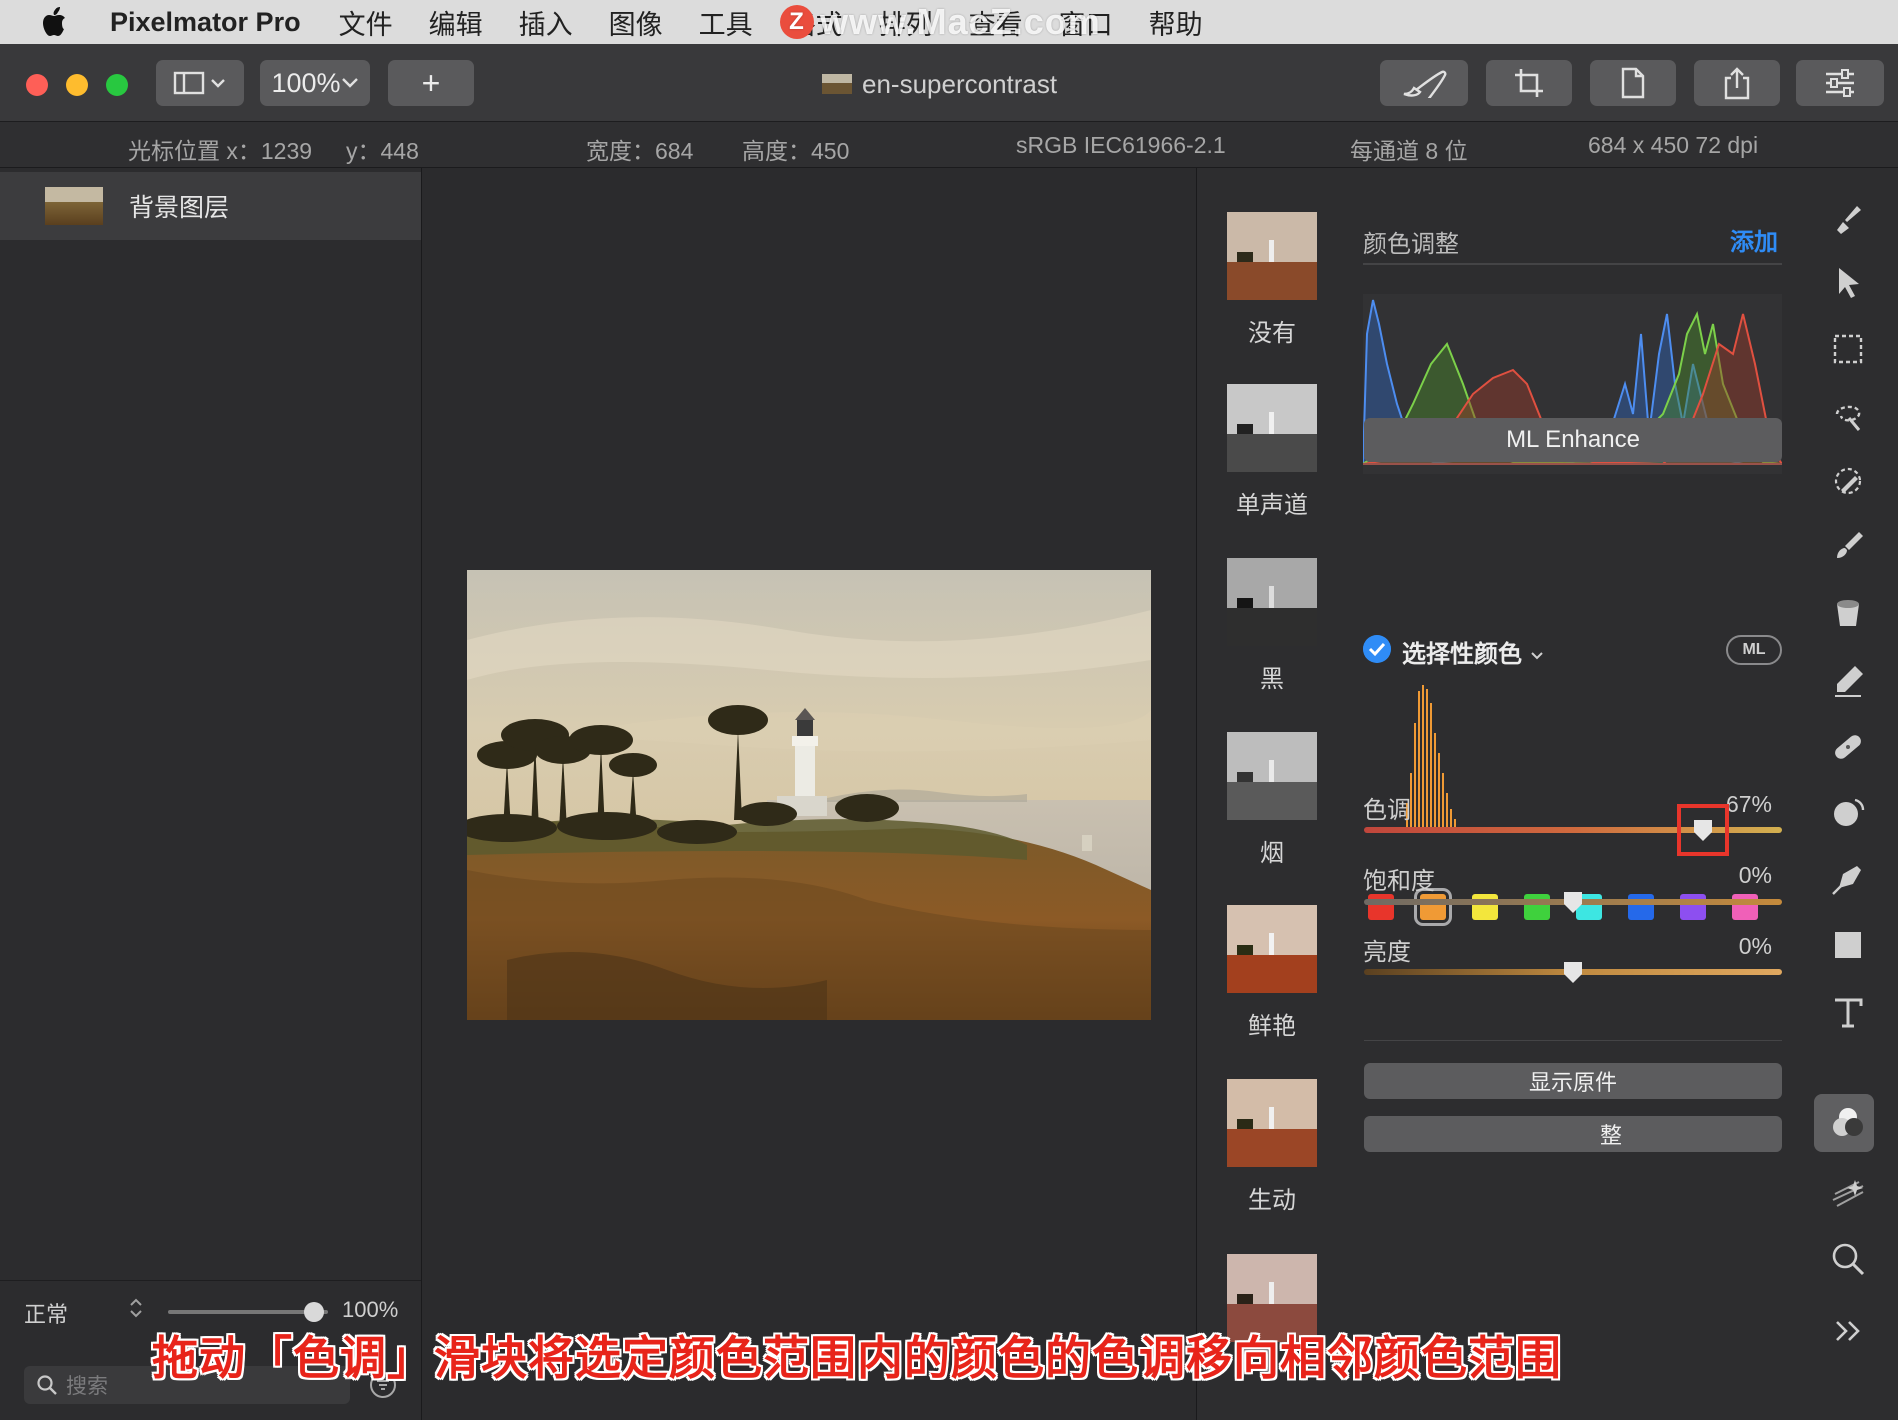 Image resolution: width=1898 pixels, height=1420 pixels. What do you see at coordinates (1848, 481) in the screenshot?
I see `color-picker-tool` at bounding box center [1848, 481].